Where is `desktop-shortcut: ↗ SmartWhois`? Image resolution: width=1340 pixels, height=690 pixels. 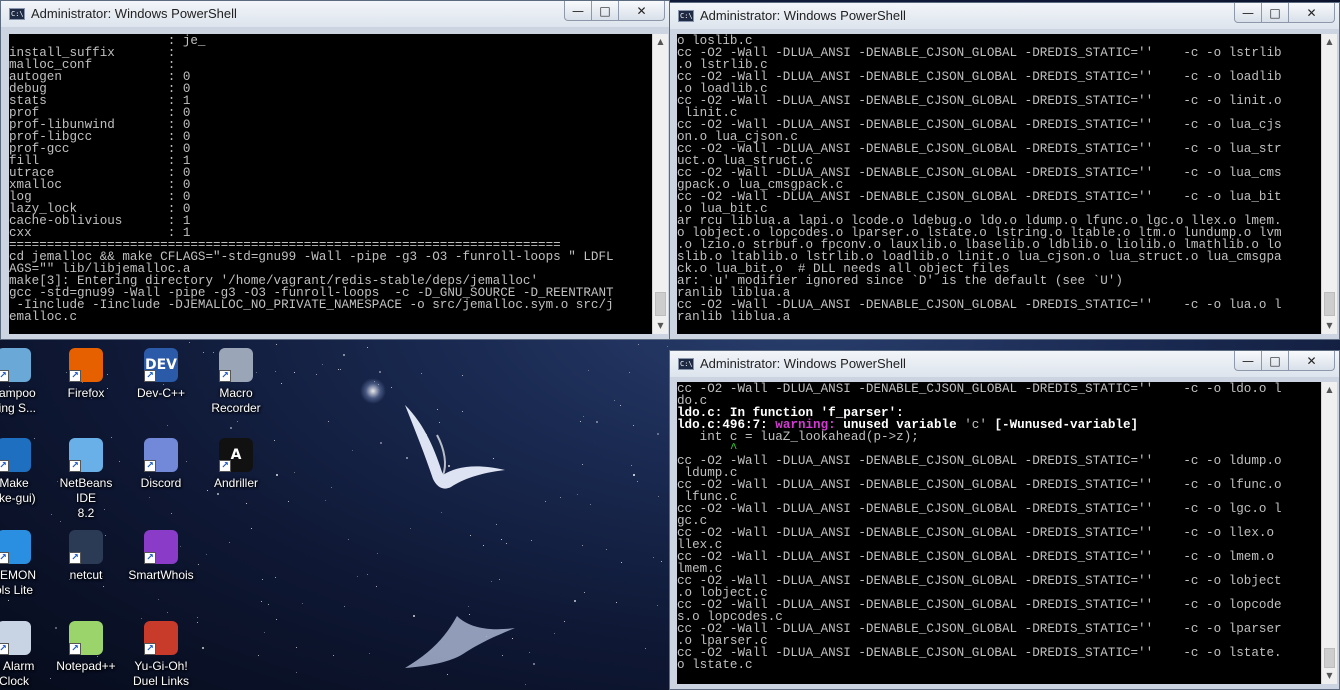 desktop-shortcut: ↗ SmartWhois is located at coordinates (161, 556).